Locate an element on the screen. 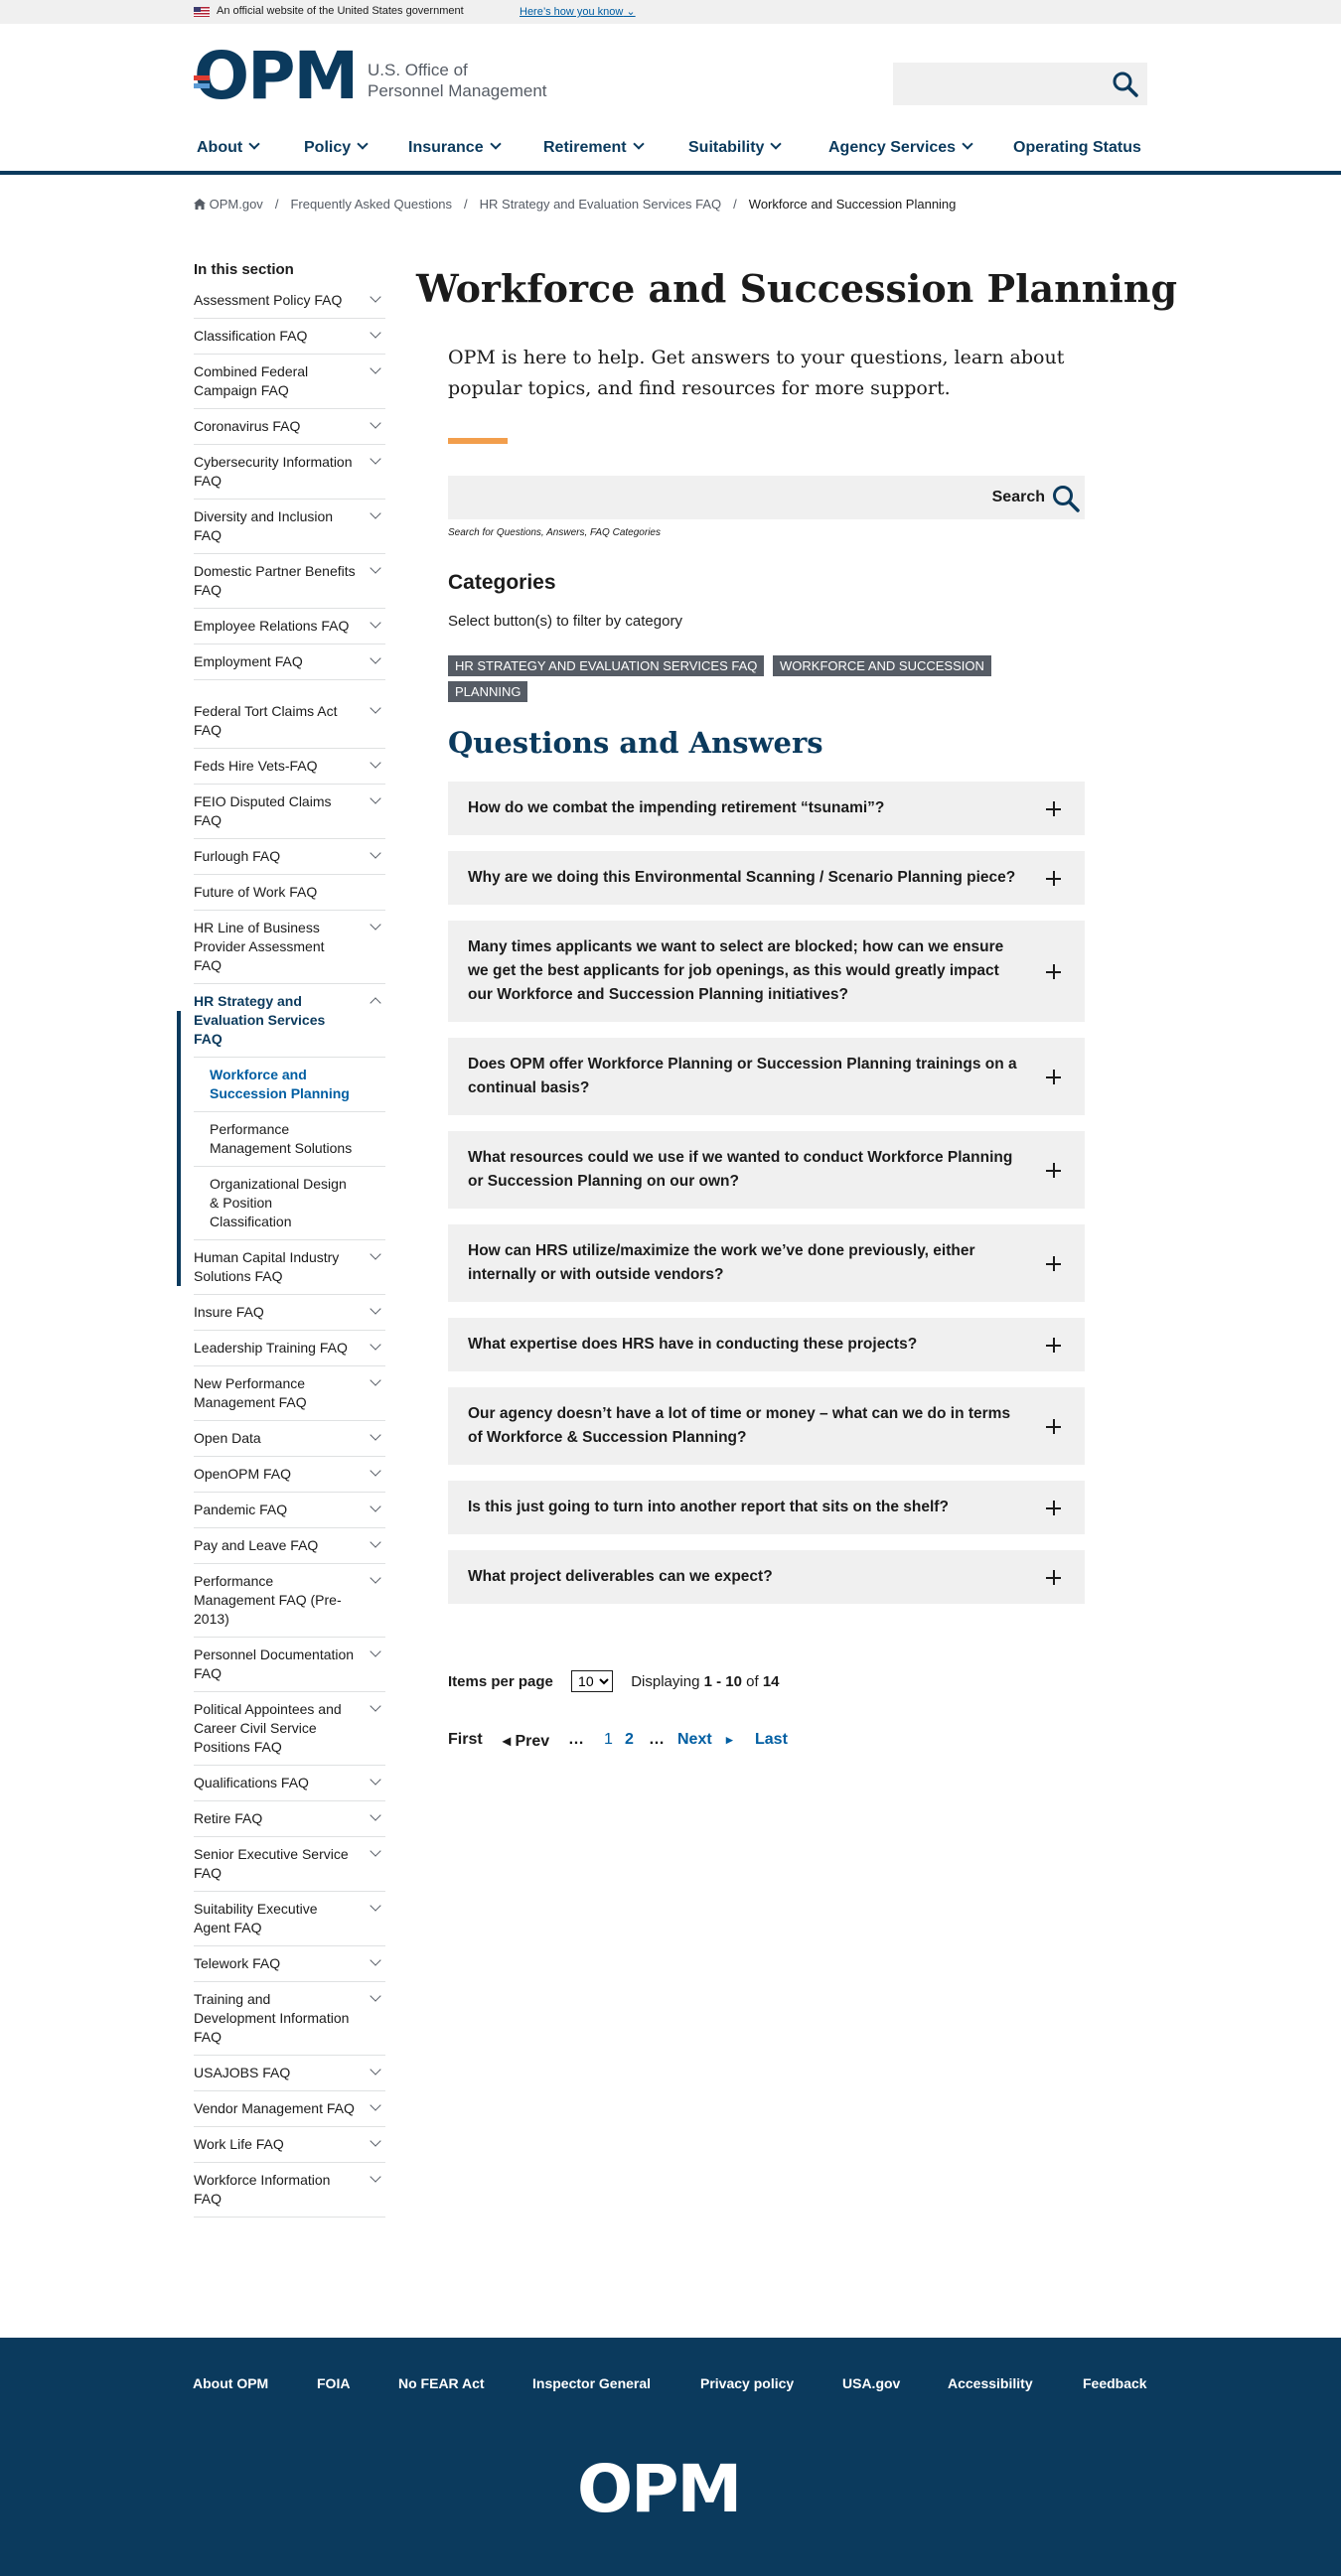  sidenav-item: Open Data is located at coordinates (289, 1439).